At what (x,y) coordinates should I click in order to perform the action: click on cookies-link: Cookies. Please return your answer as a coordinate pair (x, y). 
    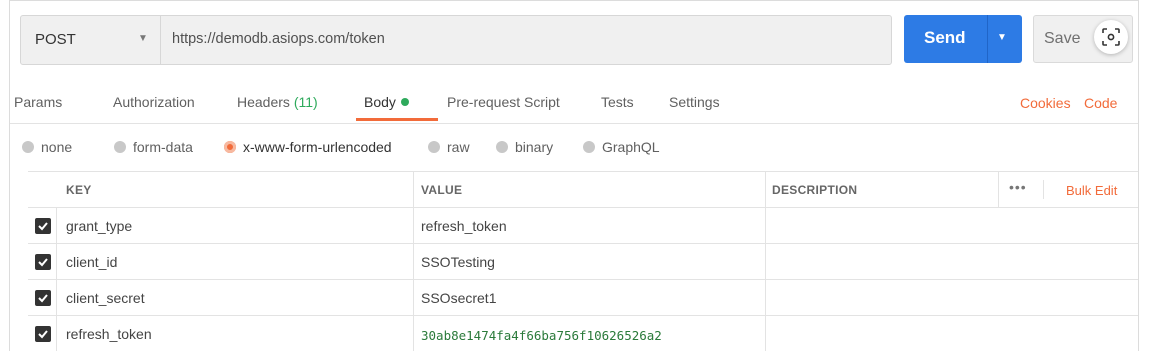
    Looking at the image, I should click on (1045, 103).